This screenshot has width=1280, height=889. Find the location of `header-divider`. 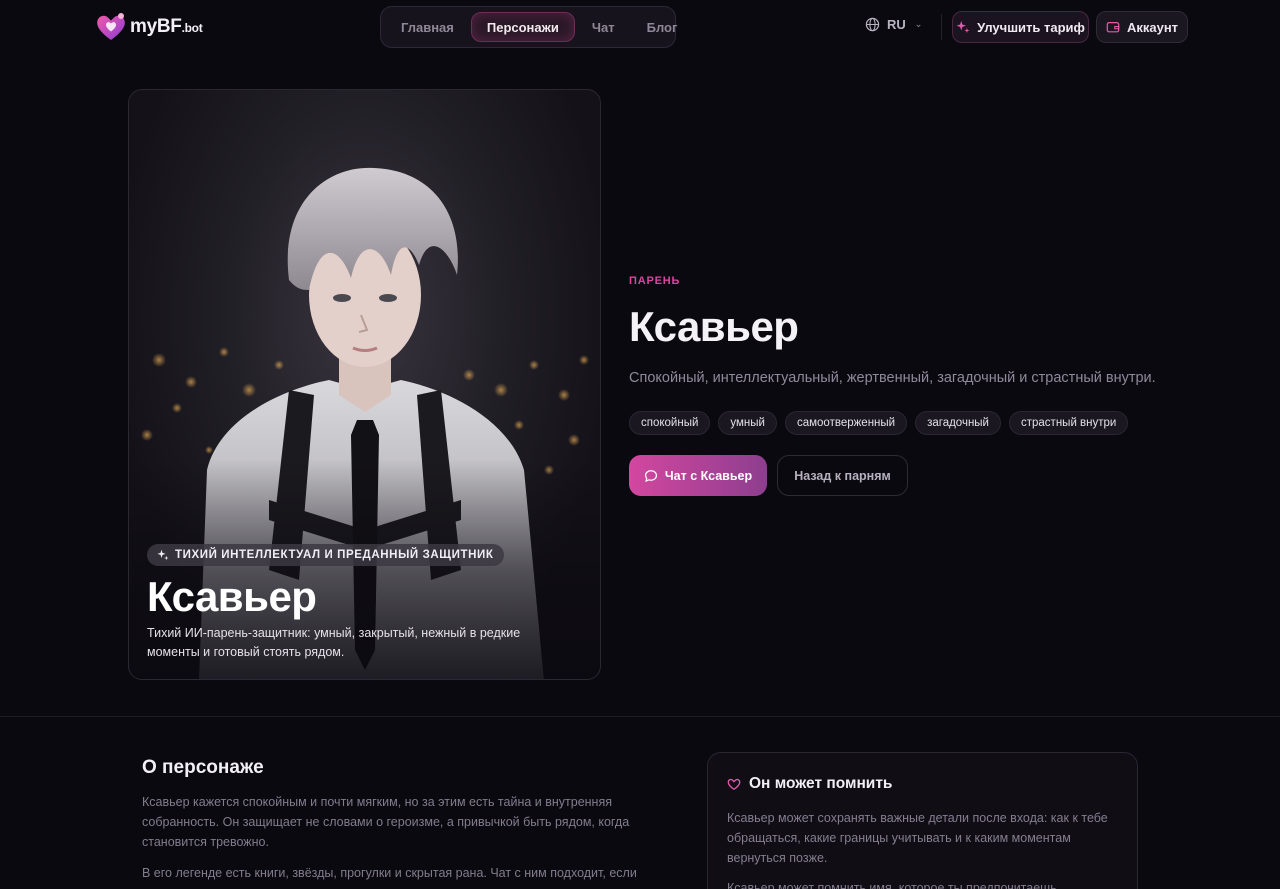

header-divider is located at coordinates (941, 27).